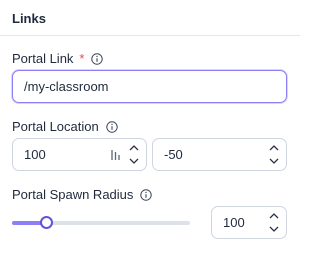 The height and width of the screenshot is (253, 320). I want to click on portal-spawn-radius-input: 100, so click(249, 222).